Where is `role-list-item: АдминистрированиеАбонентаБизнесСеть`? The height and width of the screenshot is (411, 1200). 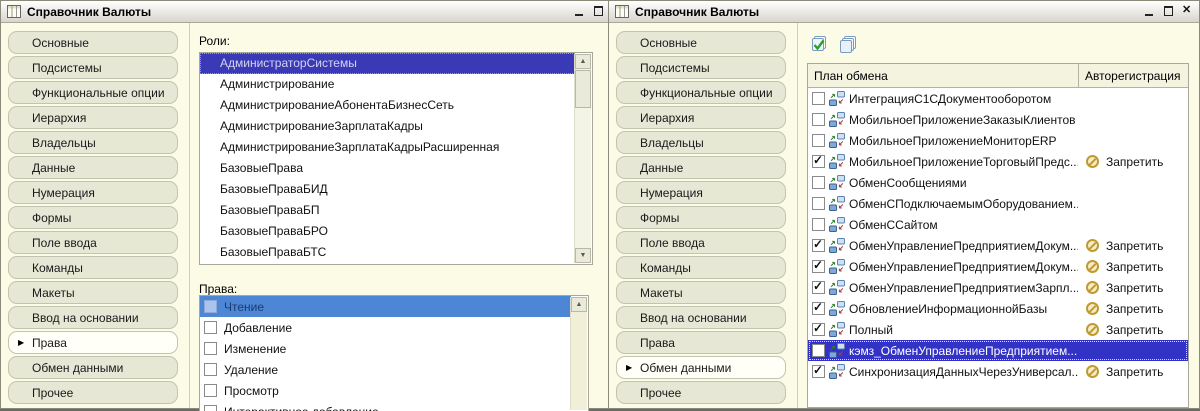 role-list-item: АдминистрированиеАбонентаБизнесСеть is located at coordinates (387, 105).